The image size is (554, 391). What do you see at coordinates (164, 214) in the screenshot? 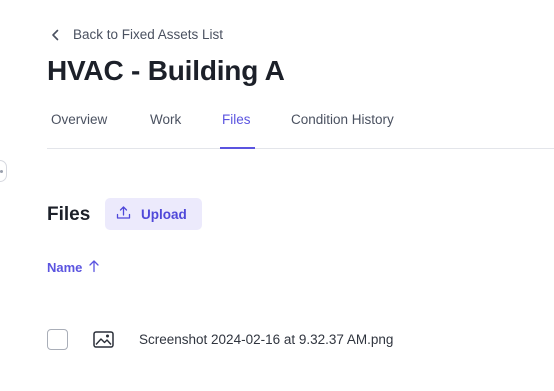
I see `upload-button-label: Upload` at bounding box center [164, 214].